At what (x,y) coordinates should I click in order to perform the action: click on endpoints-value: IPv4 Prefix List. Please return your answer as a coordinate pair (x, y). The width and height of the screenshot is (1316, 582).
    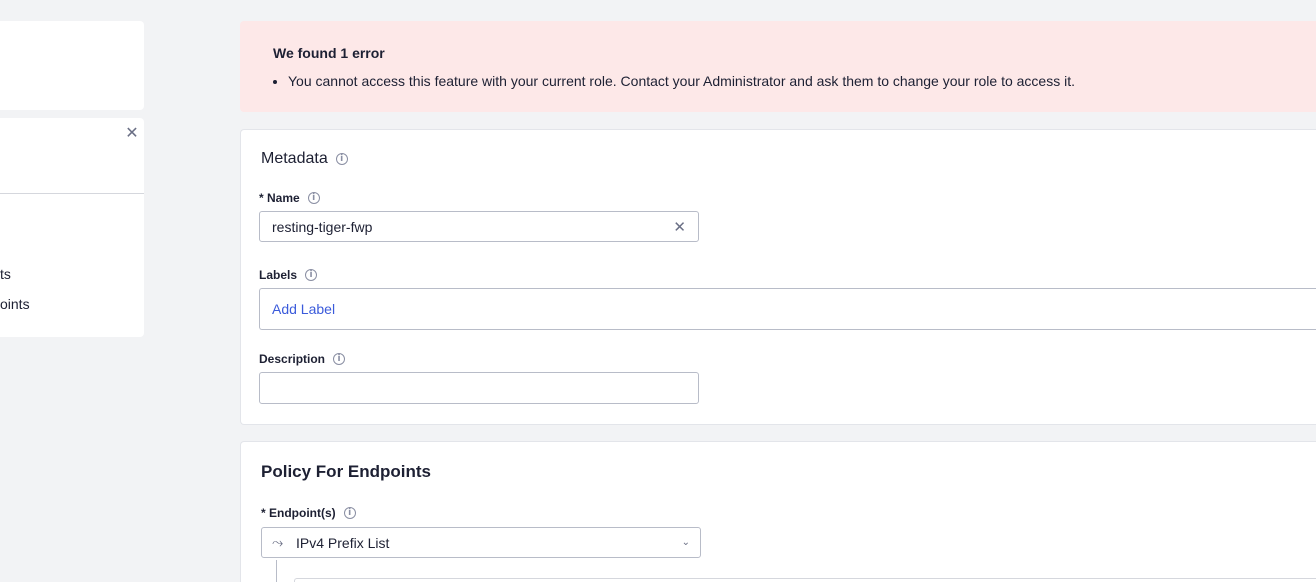
    Looking at the image, I should click on (343, 542).